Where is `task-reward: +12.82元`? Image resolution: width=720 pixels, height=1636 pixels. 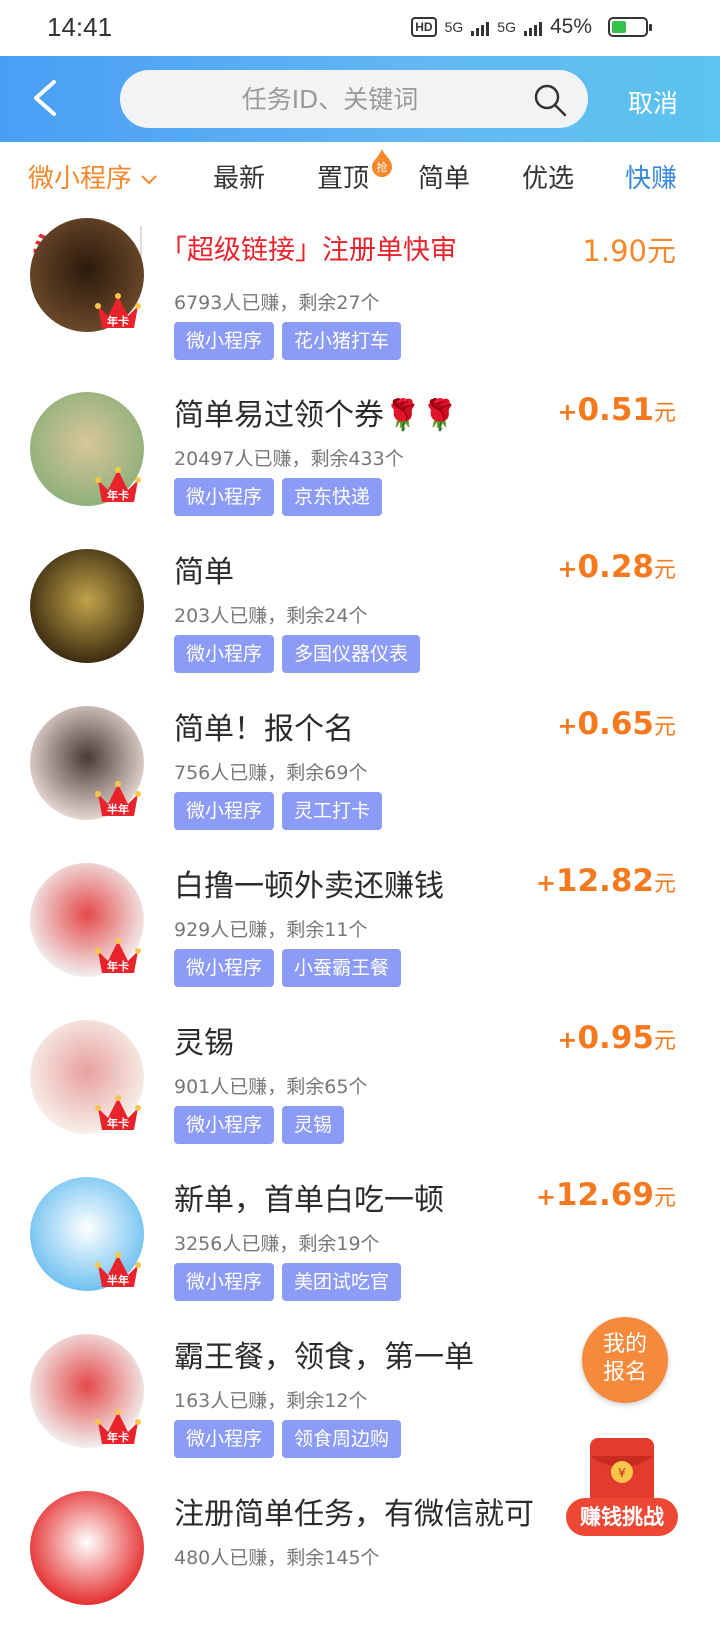 task-reward: +12.82元 is located at coordinates (606, 881).